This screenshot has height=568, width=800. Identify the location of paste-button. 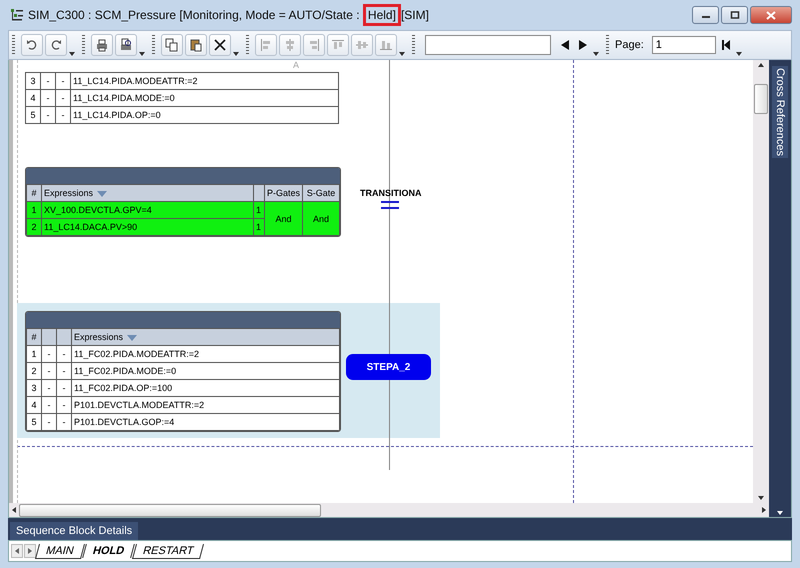
(196, 45).